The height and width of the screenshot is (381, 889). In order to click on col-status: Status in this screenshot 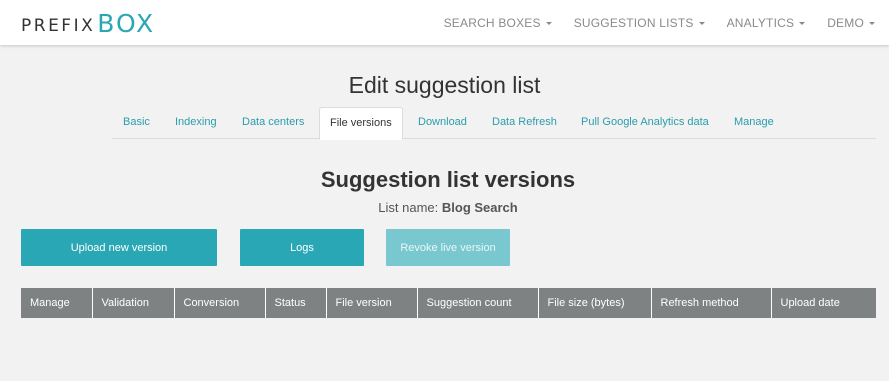, I will do `click(296, 303)`.